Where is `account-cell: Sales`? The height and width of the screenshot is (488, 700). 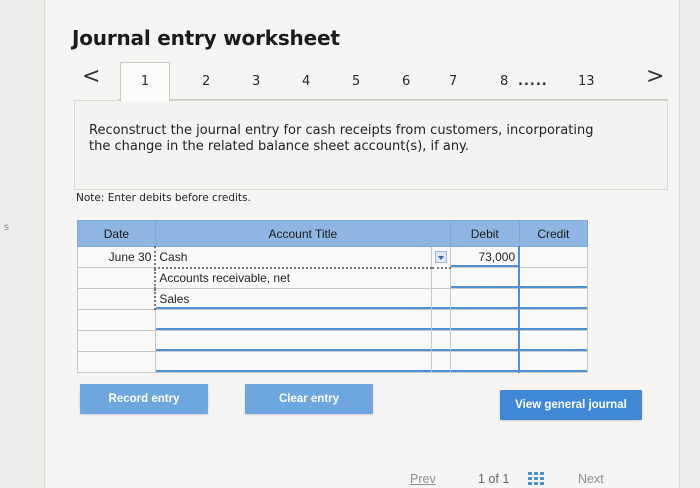
account-cell: Sales is located at coordinates (293, 299).